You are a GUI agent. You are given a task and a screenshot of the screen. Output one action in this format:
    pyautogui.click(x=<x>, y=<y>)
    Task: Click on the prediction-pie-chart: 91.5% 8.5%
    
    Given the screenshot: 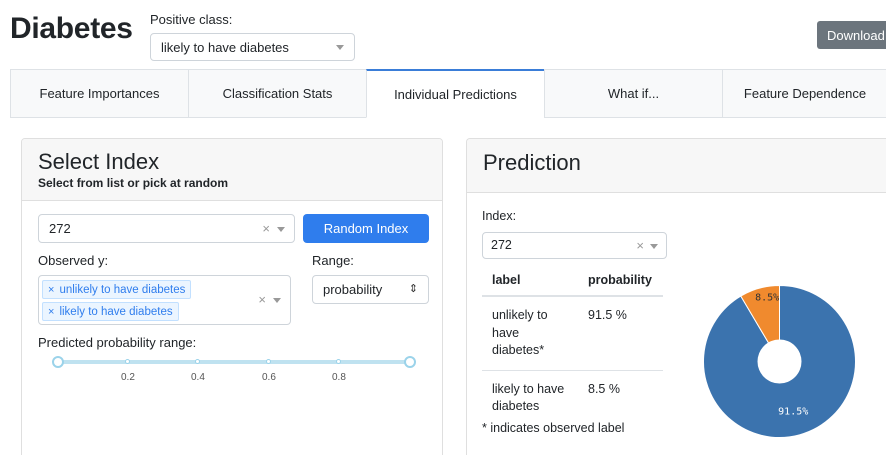 What is the action you would take?
    pyautogui.click(x=779, y=361)
    